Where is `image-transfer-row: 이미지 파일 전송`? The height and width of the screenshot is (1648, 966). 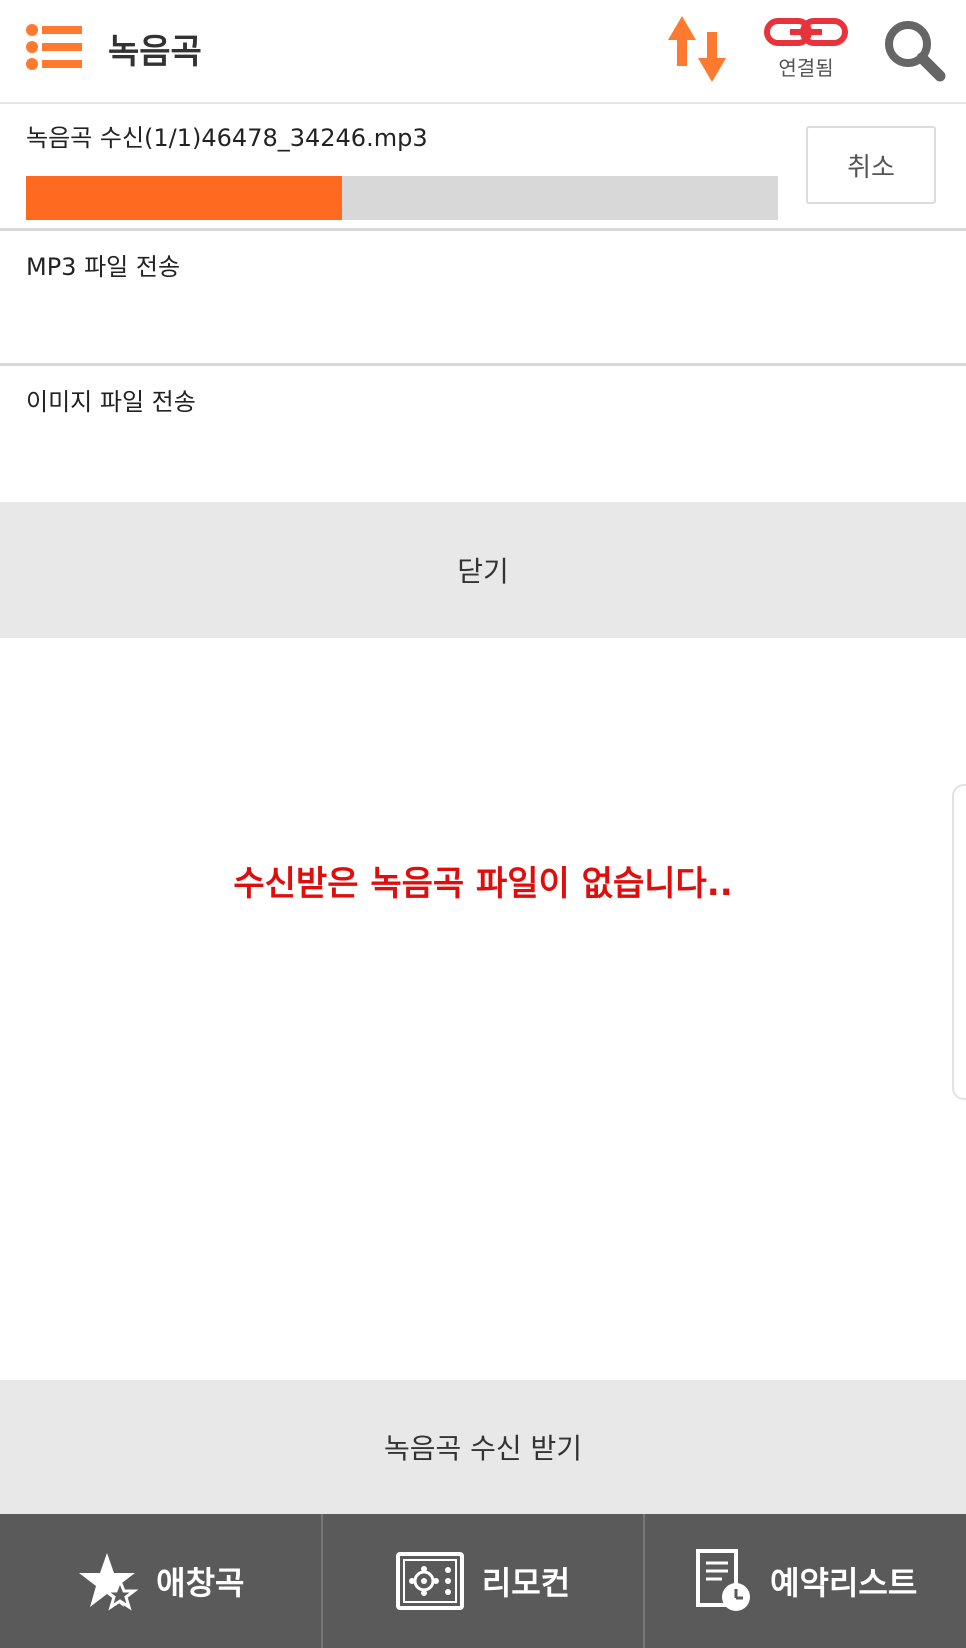
image-transfer-row: 이미지 파일 전송 is located at coordinates (483, 434).